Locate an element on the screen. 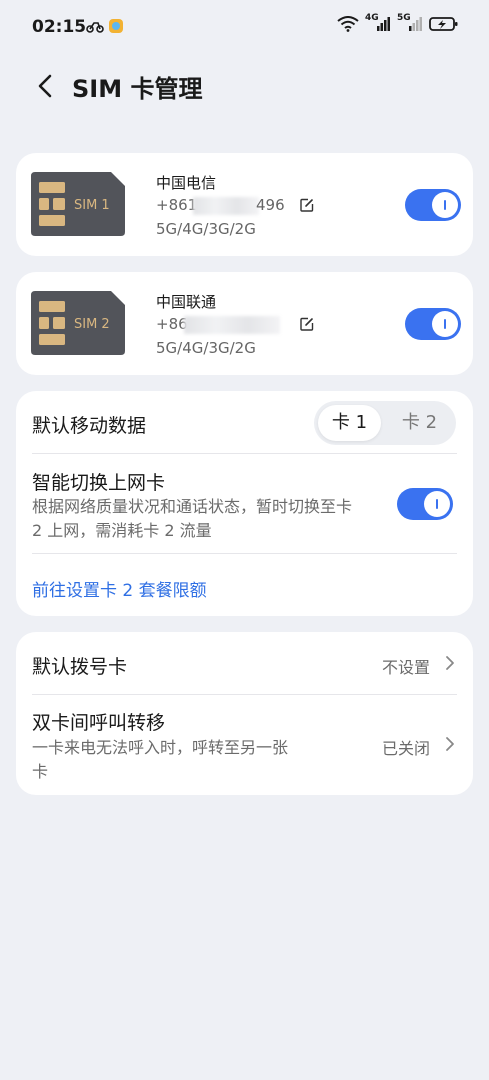 The image size is (489, 1080). status-bar: 02:15 4G 5G is located at coordinates (244, 28).